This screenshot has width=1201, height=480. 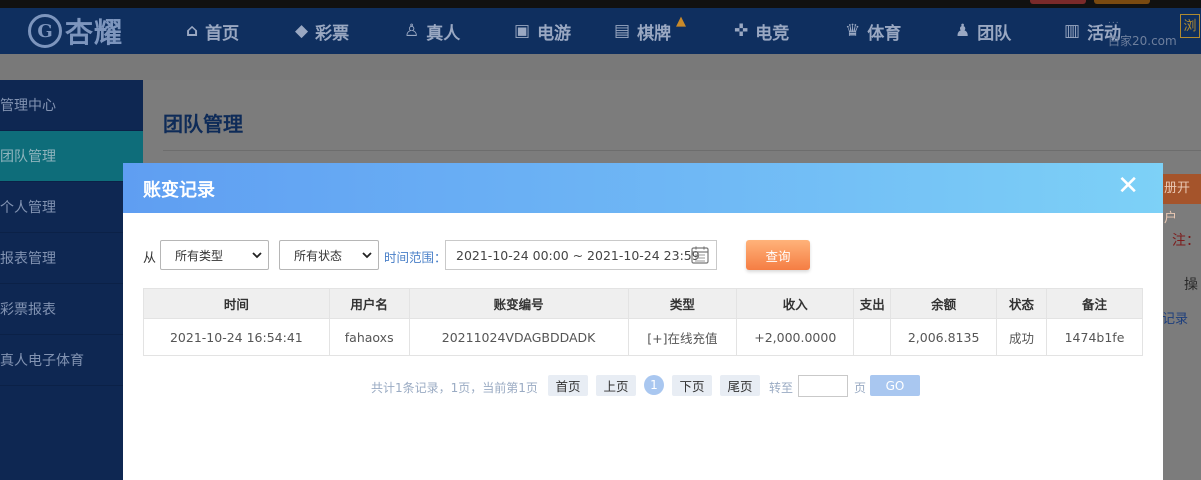 What do you see at coordinates (994, 33) in the screenshot?
I see `nav-label: 团队` at bounding box center [994, 33].